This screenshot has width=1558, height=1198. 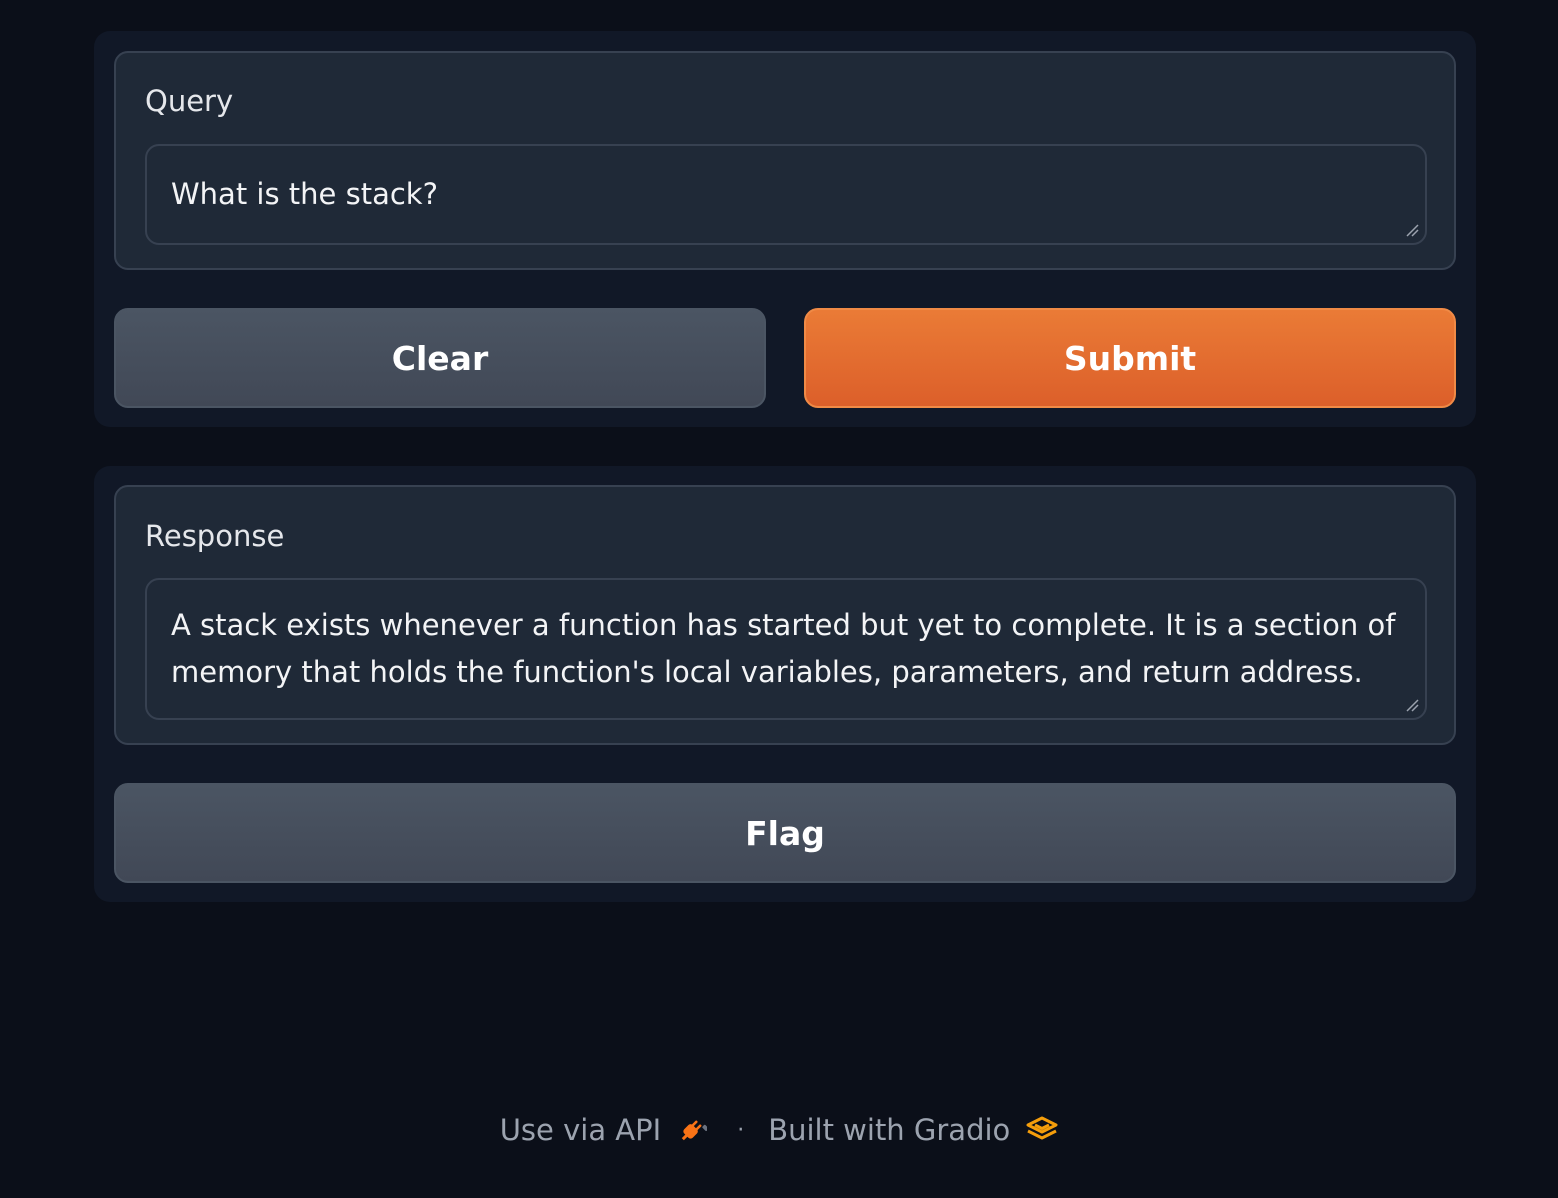 What do you see at coordinates (304, 194) in the screenshot?
I see `query-input-text: What is the stack?` at bounding box center [304, 194].